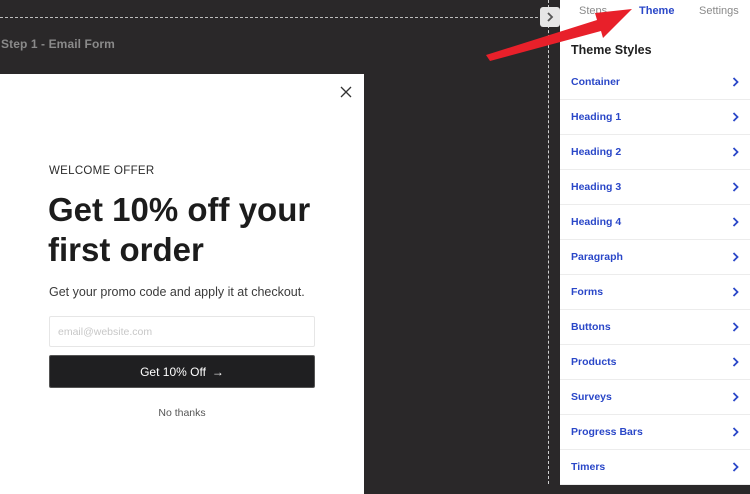 This screenshot has height=494, width=750. I want to click on style-item-heading-3: Heading 3, so click(655, 187).